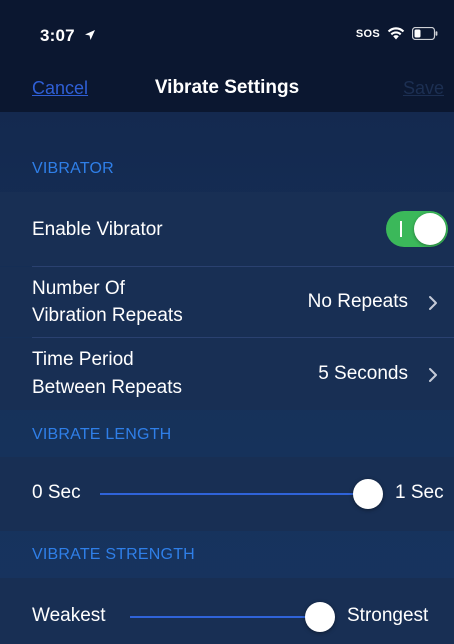  I want to click on vibrate-length-slider-row: 0 Sec 1 Sec, so click(227, 494).